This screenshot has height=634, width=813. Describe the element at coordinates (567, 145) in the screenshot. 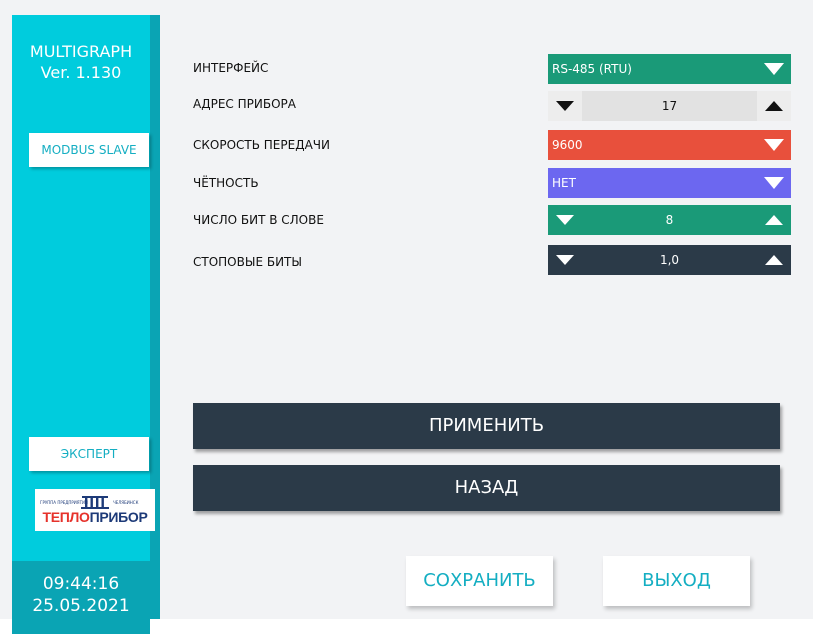

I see `baud-value: 9600` at that location.